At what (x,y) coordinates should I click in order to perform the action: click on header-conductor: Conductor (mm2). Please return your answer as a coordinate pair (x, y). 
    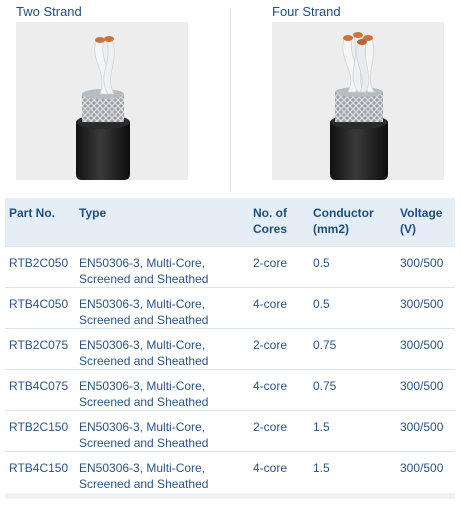
    Looking at the image, I should click on (343, 221).